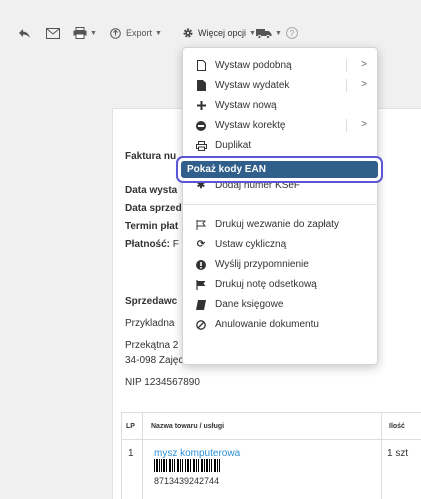 This screenshot has height=499, width=421. I want to click on menu-item-label: Drukuj notę odsetkową, so click(266, 284).